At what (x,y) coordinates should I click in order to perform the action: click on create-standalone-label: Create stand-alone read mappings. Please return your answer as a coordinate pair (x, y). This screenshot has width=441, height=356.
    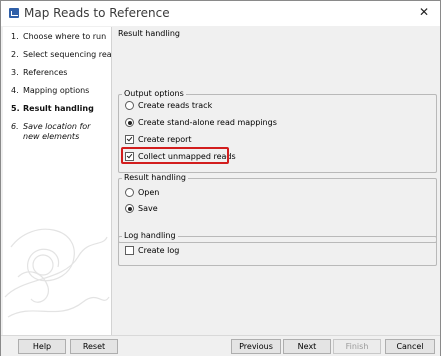
    Looking at the image, I should click on (207, 122).